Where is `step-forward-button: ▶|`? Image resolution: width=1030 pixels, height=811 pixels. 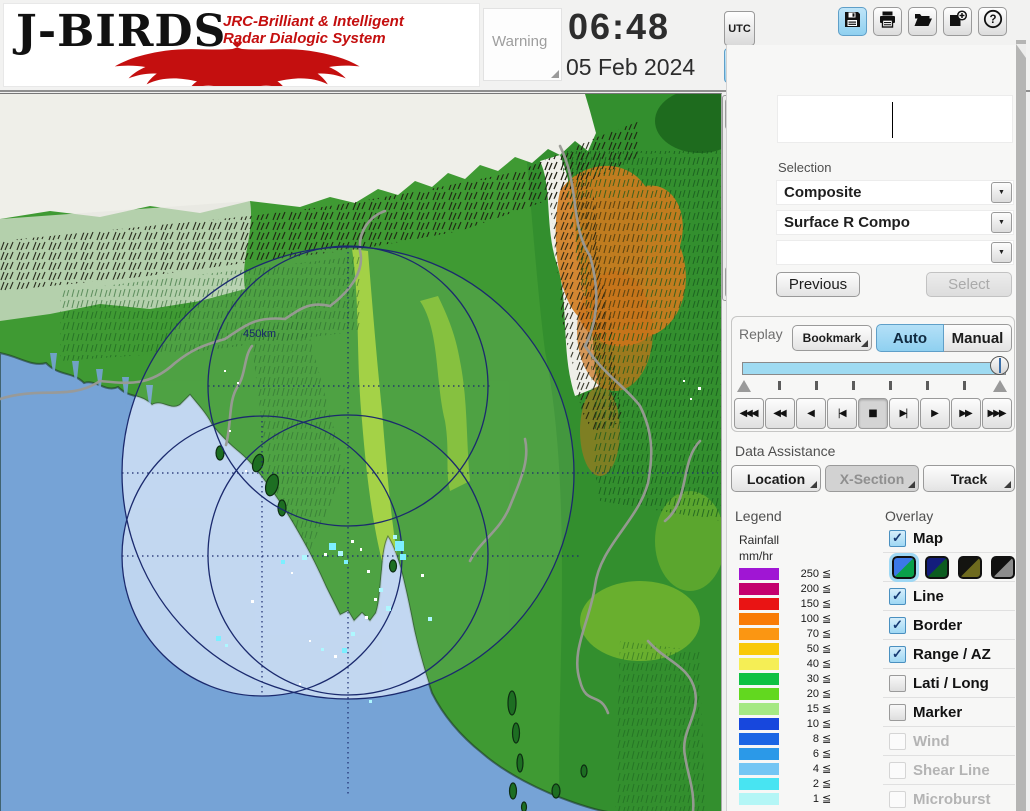
step-forward-button: ▶| is located at coordinates (904, 413).